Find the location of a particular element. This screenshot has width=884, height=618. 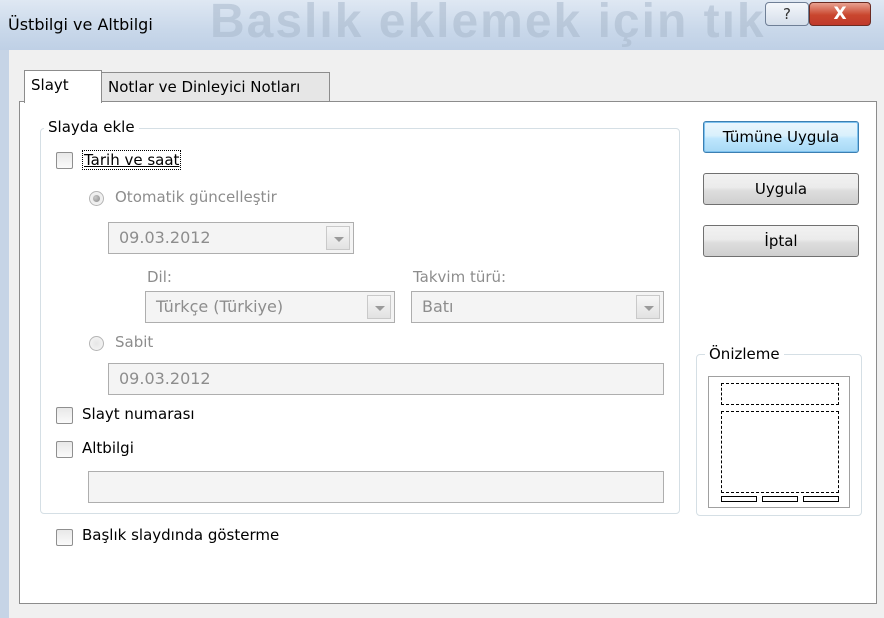

tab-notes: Notlar ve Dinleyici Notları is located at coordinates (215, 87).